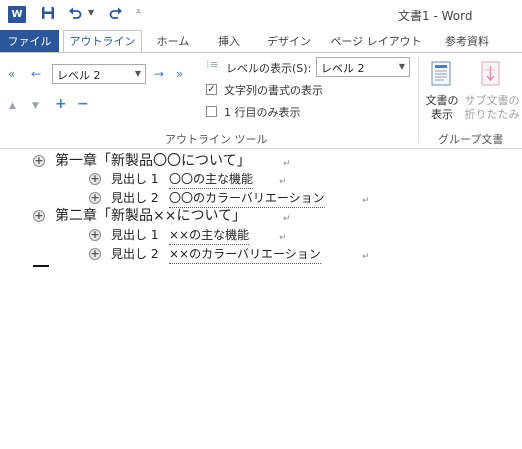 This screenshot has height=449, width=522. Describe the element at coordinates (467, 41) in the screenshot. I see `tab-references: 参考資料` at that location.